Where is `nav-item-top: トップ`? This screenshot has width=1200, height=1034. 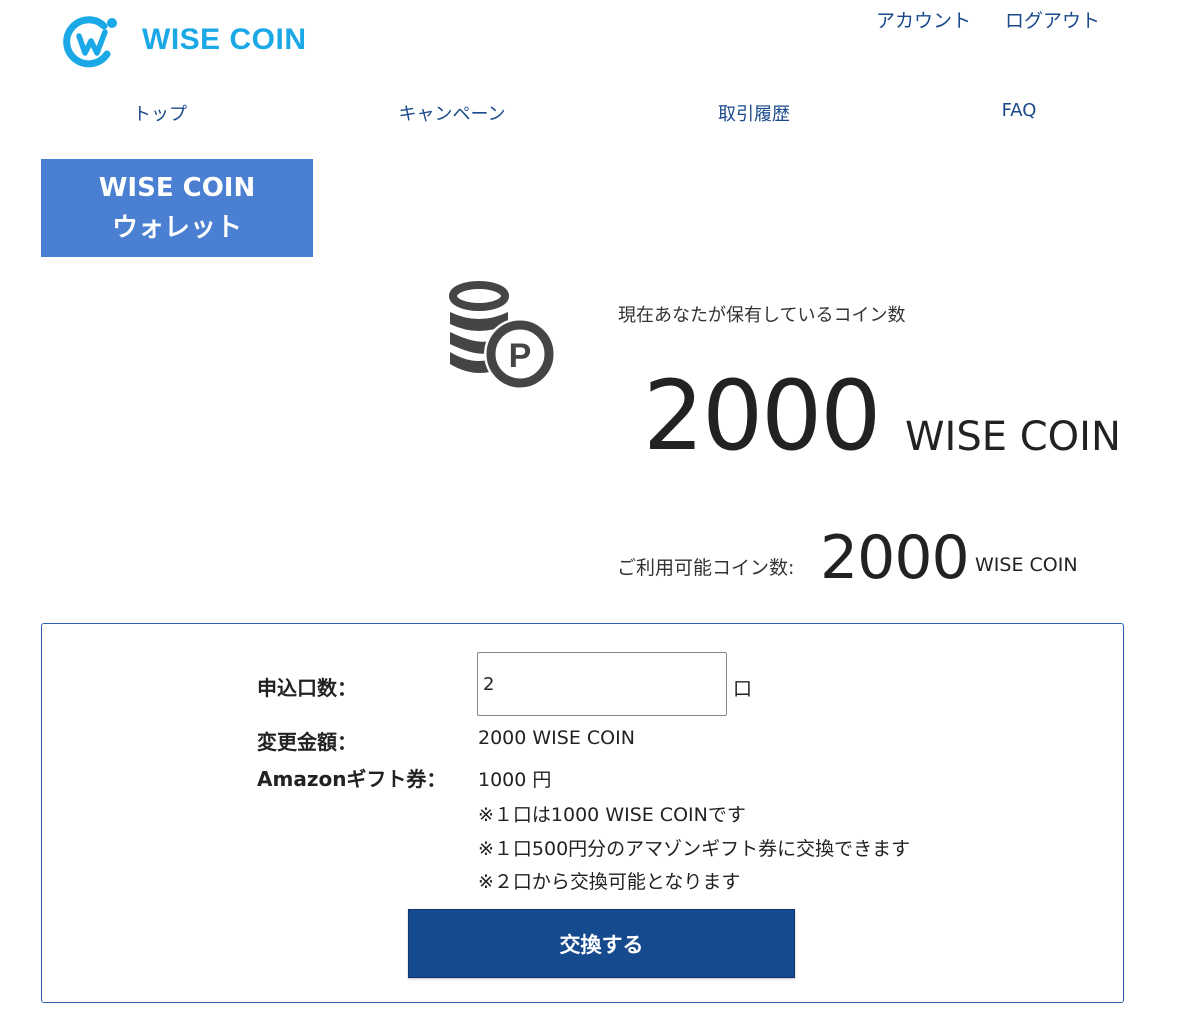 nav-item-top: トップ is located at coordinates (160, 113).